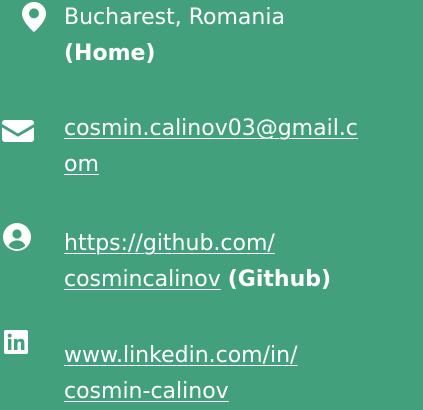  I want to click on github-note: (Github), so click(279, 279).